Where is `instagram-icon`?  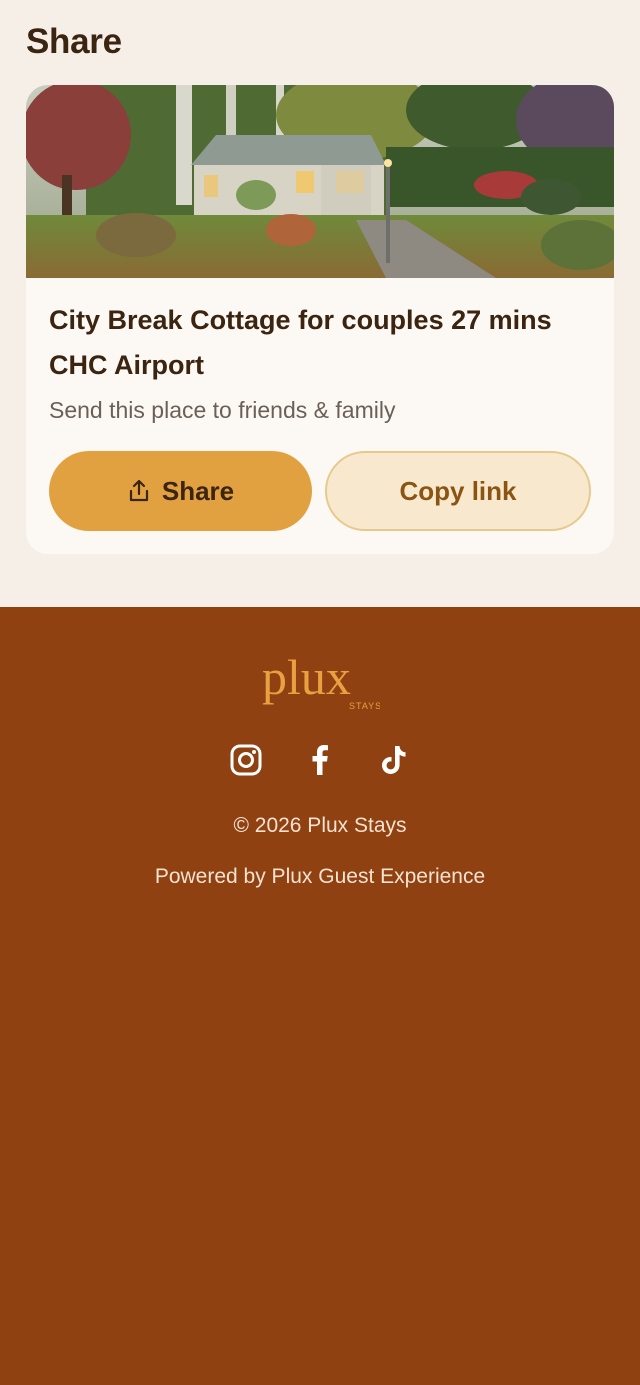
instagram-icon is located at coordinates (246, 760).